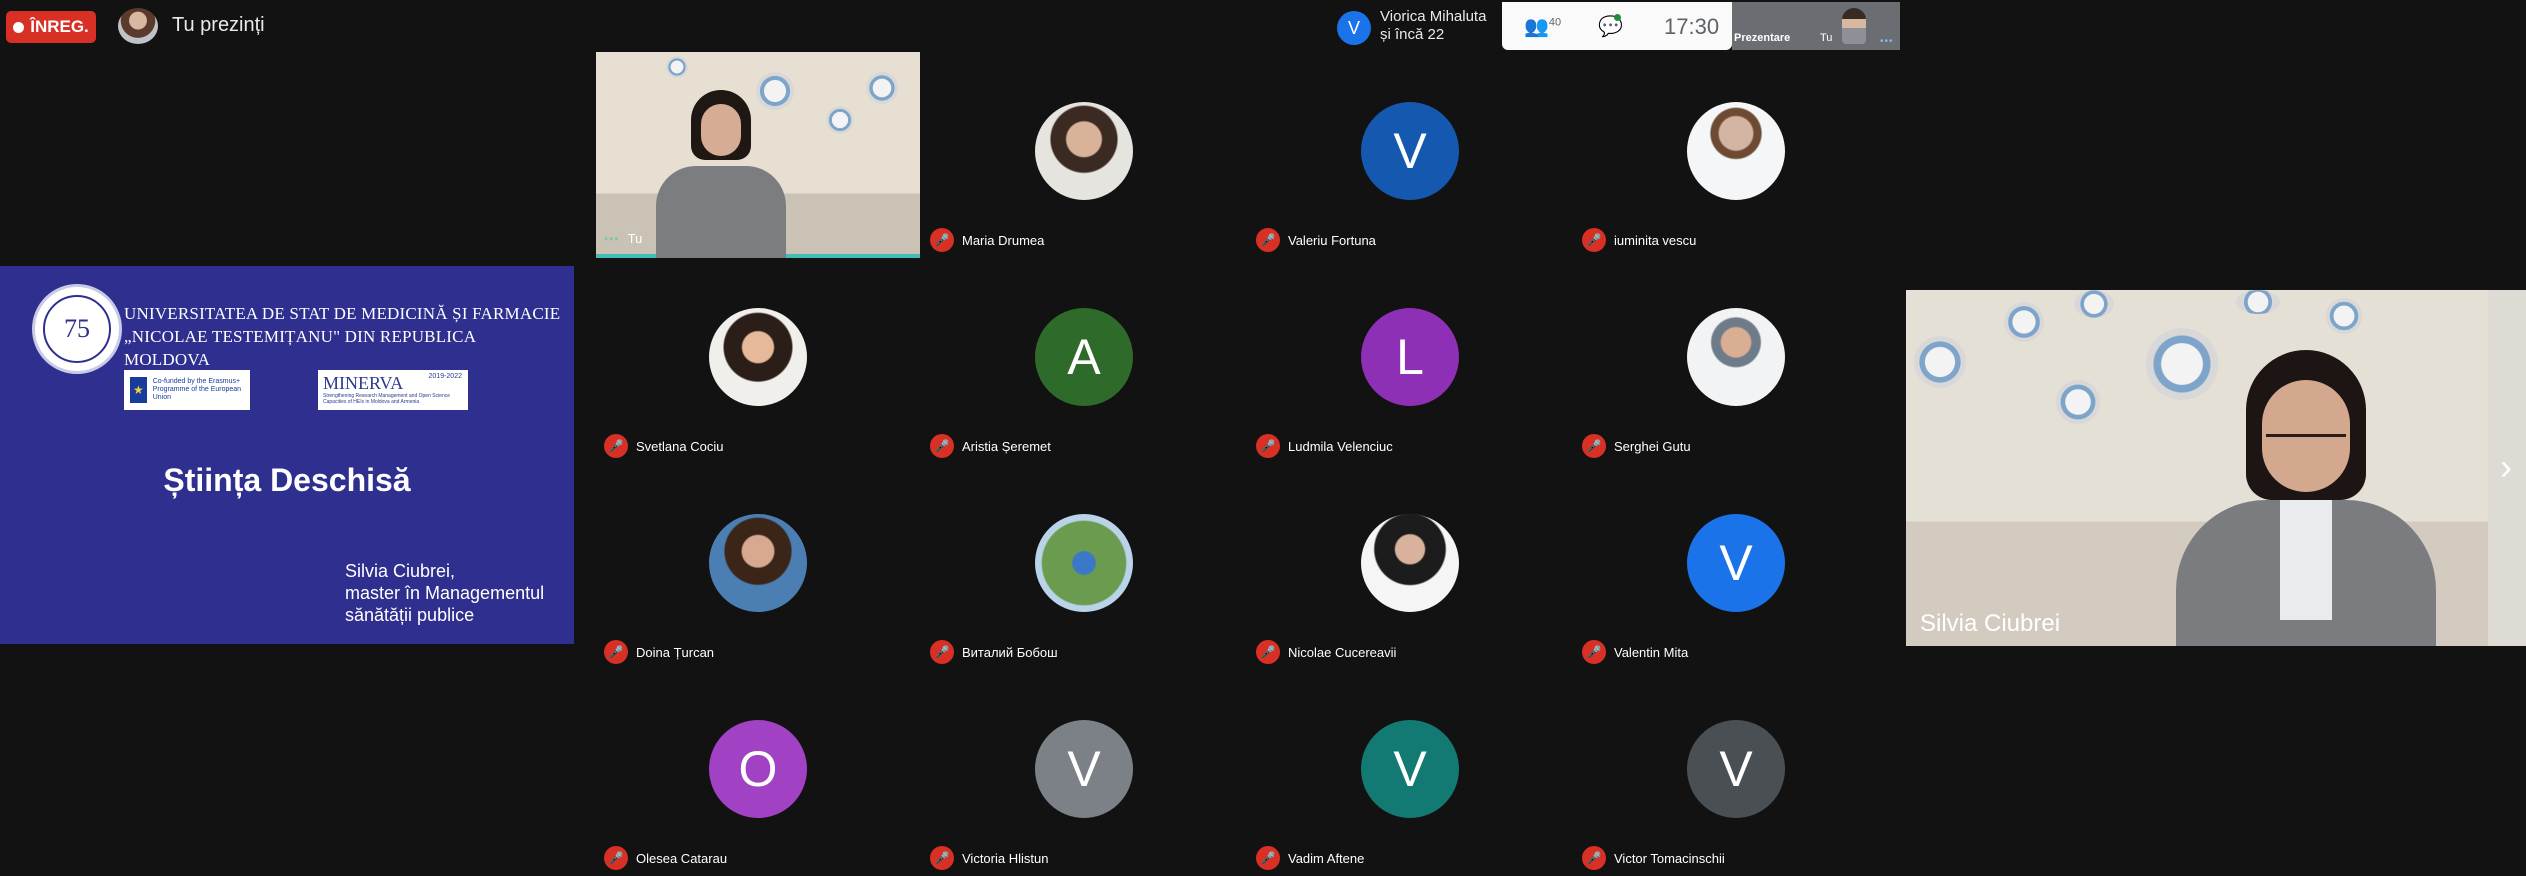 This screenshot has height=876, width=2526. Describe the element at coordinates (1816, 26) in the screenshot. I see `presentation-thumbnail: Prezentare Tu •••` at that location.